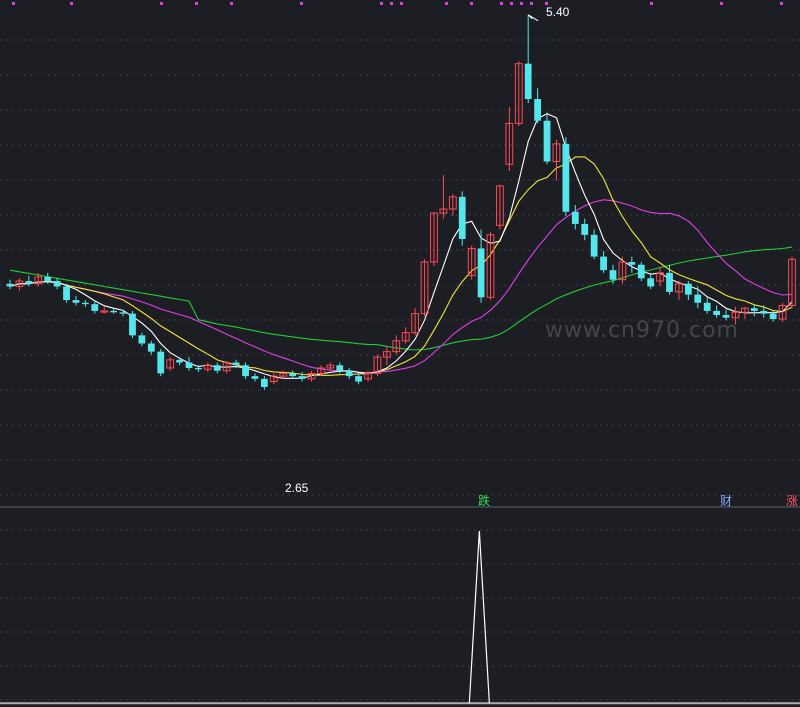 The height and width of the screenshot is (707, 800). I want to click on low-price-label: 2.65, so click(297, 488).